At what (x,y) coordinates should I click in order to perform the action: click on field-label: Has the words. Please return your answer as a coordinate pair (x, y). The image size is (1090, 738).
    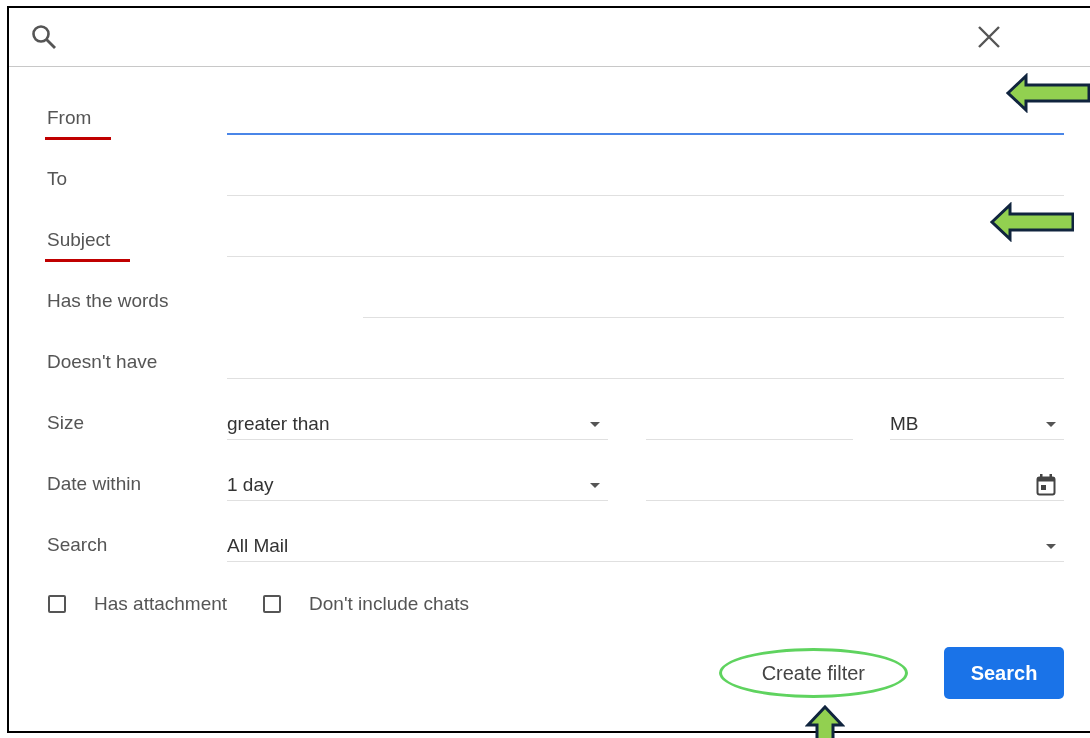
    Looking at the image, I should click on (108, 301).